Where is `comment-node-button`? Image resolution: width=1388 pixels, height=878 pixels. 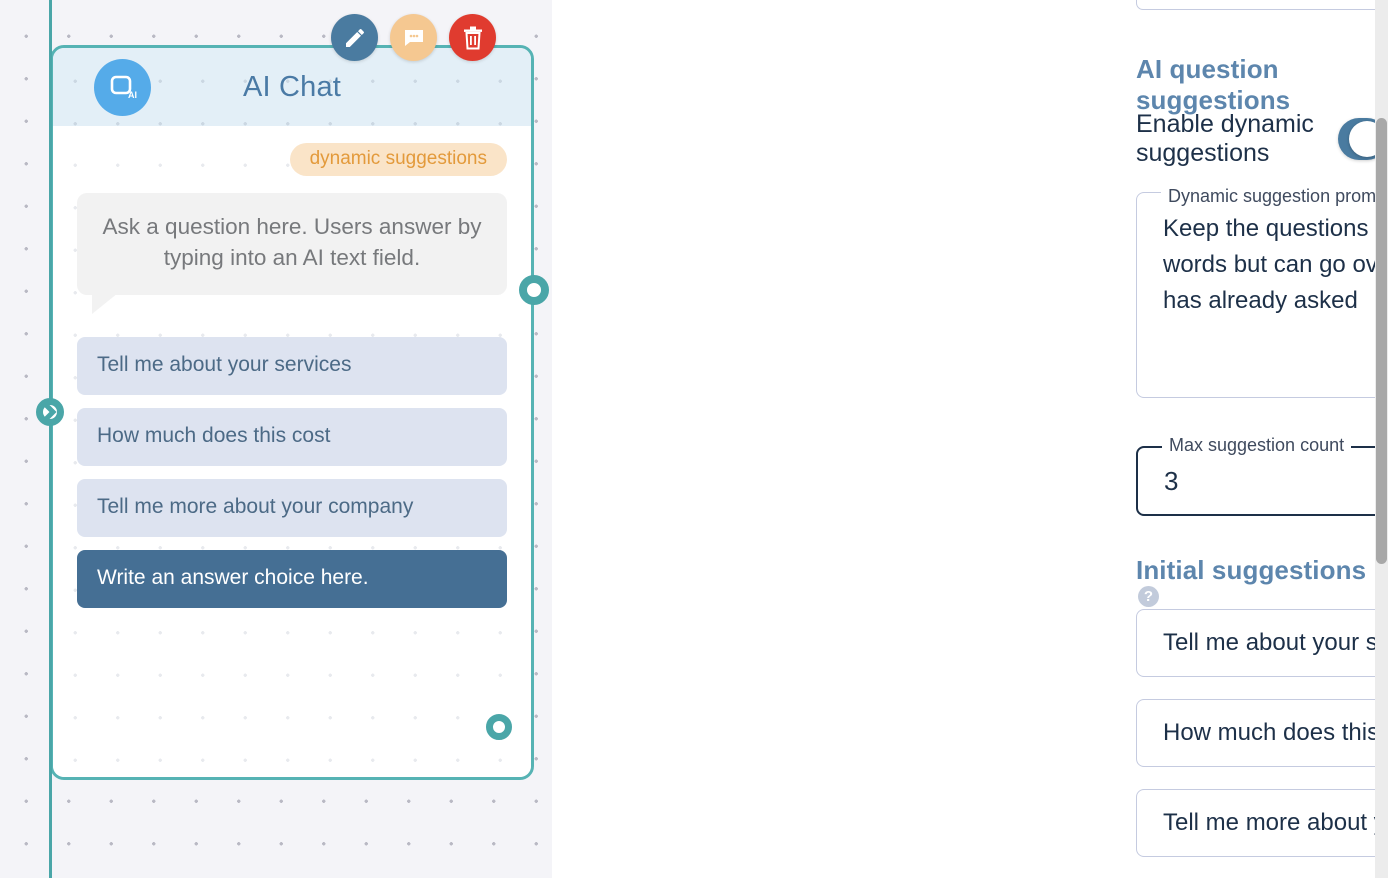 comment-node-button is located at coordinates (413, 37).